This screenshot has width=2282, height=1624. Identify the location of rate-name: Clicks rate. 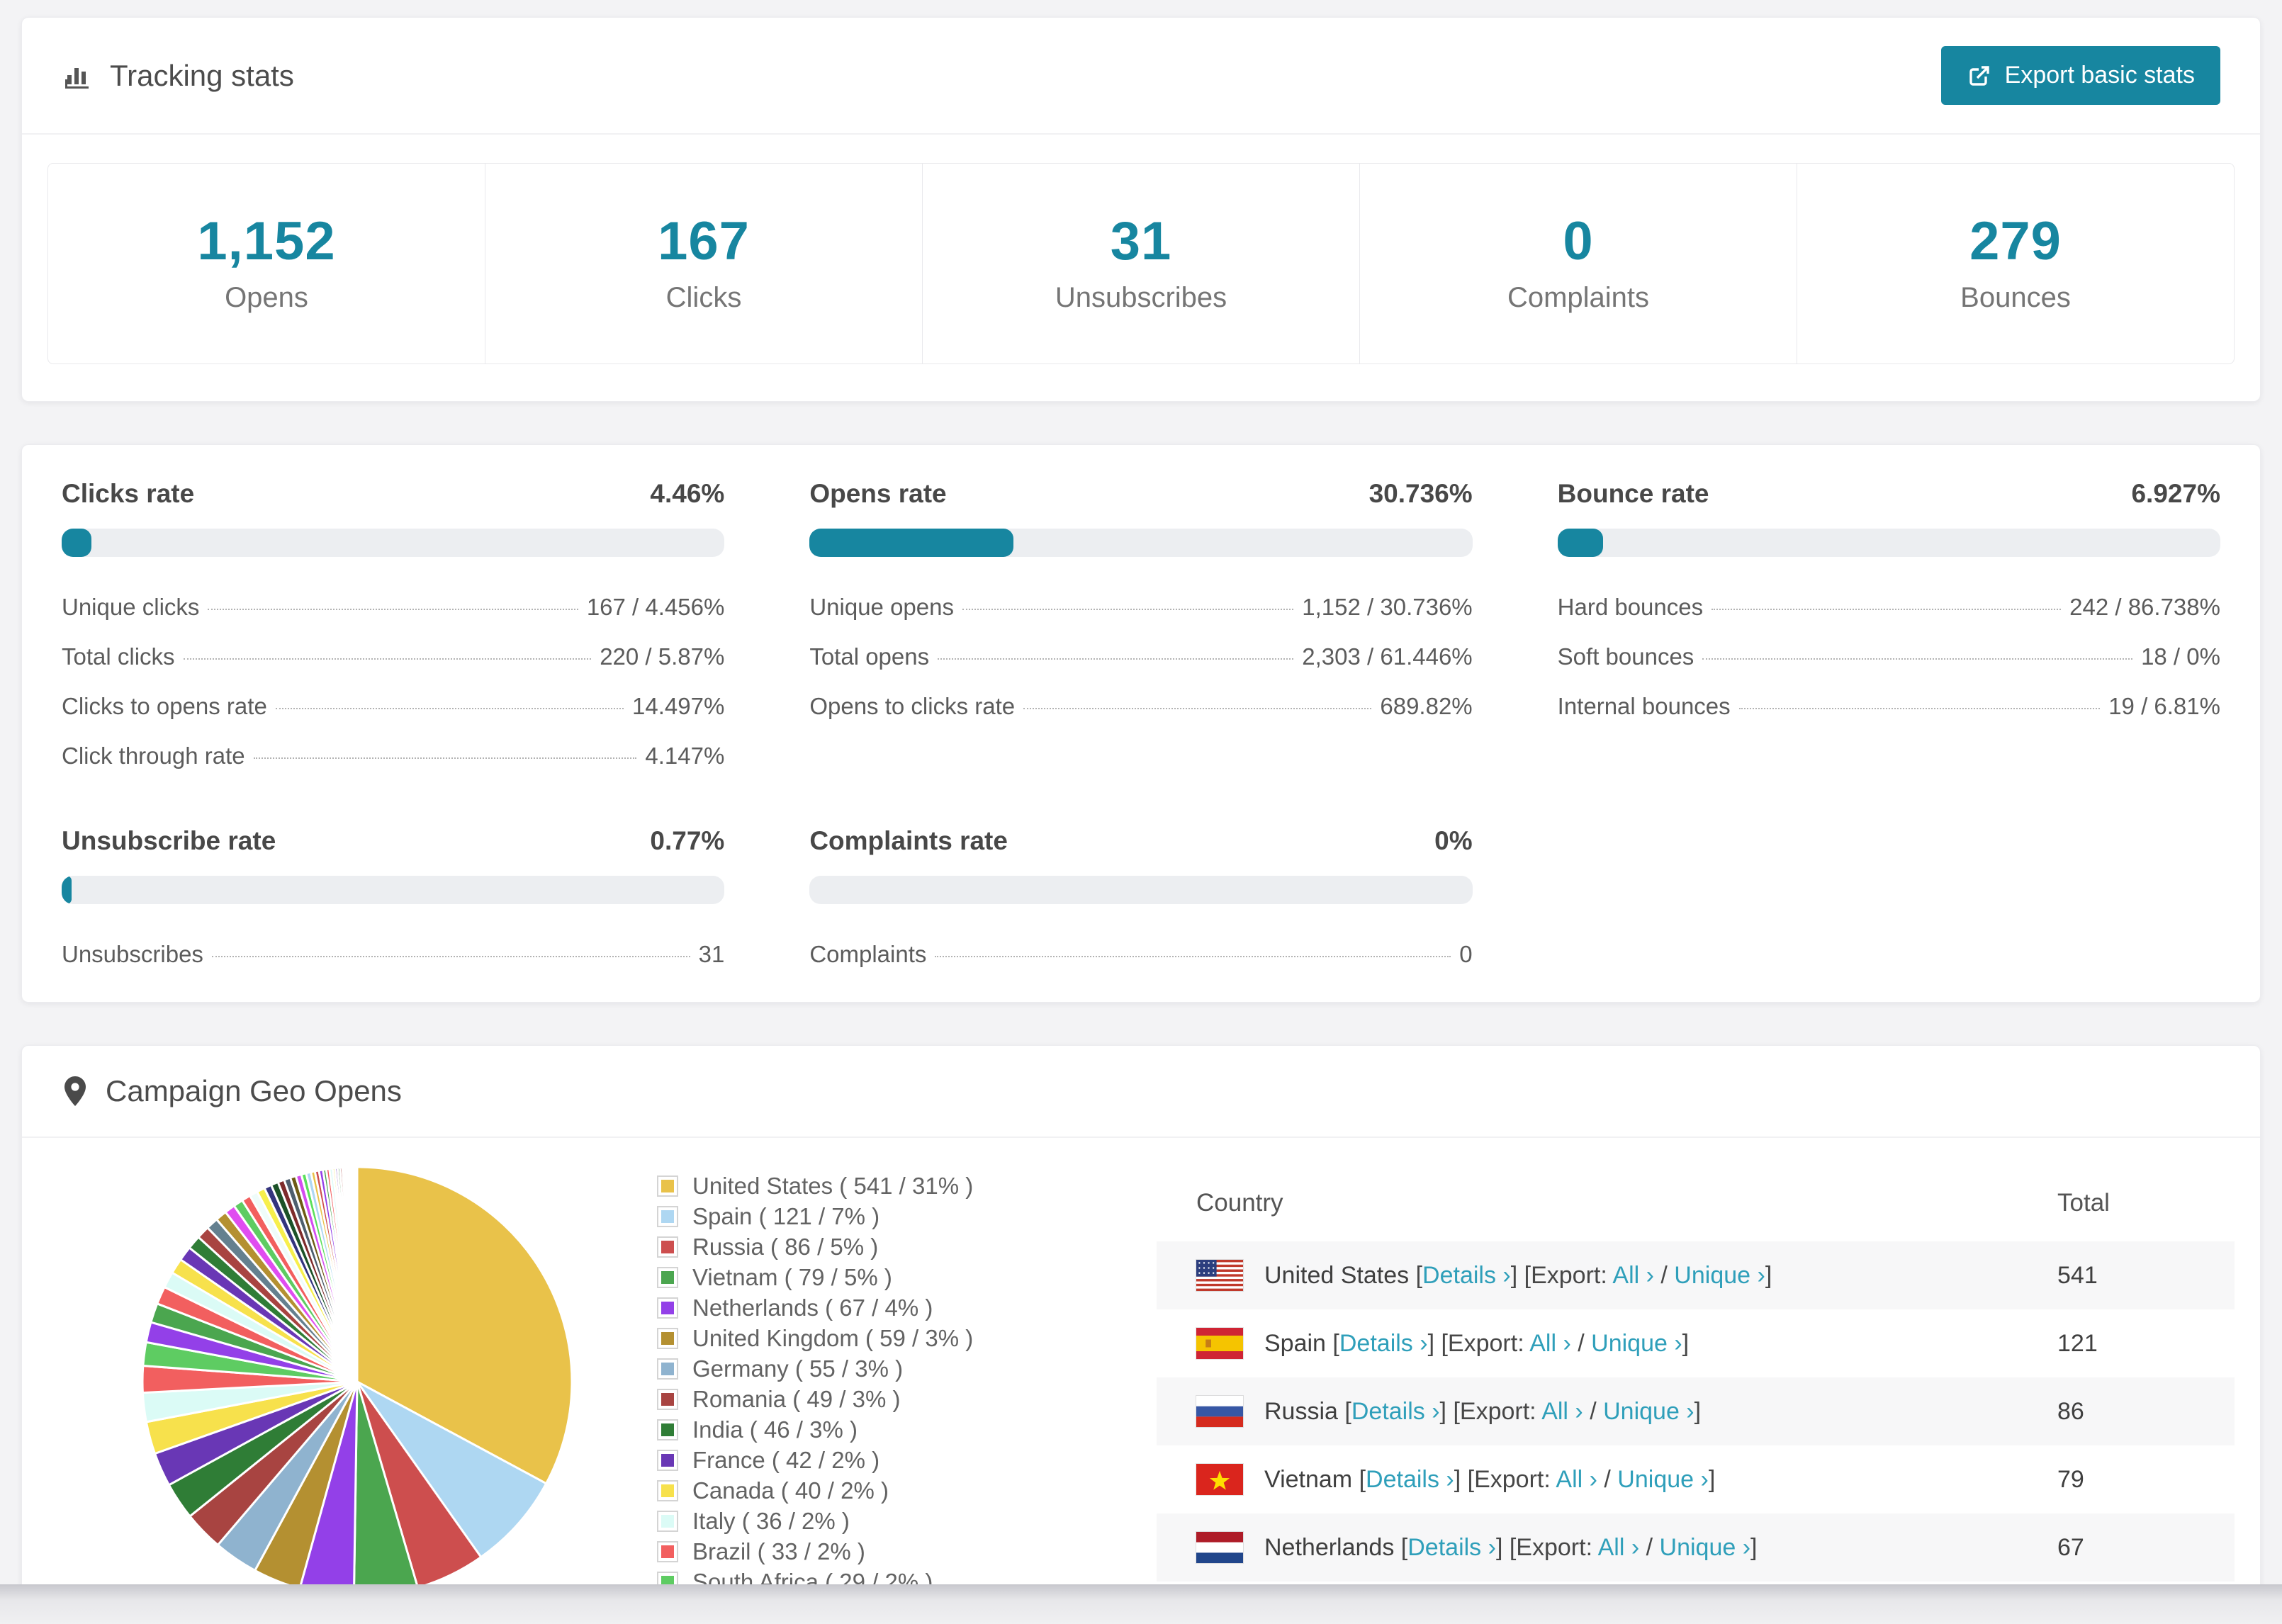
(128, 494).